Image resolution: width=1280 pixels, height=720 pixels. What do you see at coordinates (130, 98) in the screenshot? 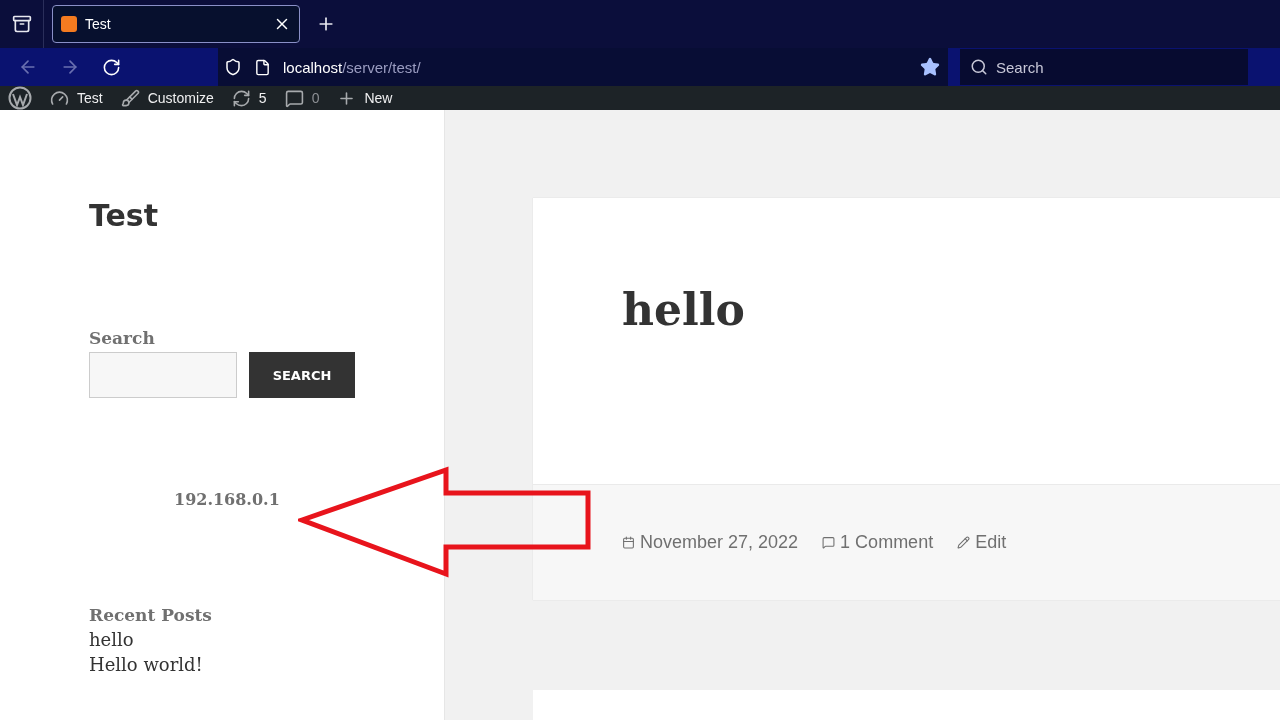
I see `customize-icon` at bounding box center [130, 98].